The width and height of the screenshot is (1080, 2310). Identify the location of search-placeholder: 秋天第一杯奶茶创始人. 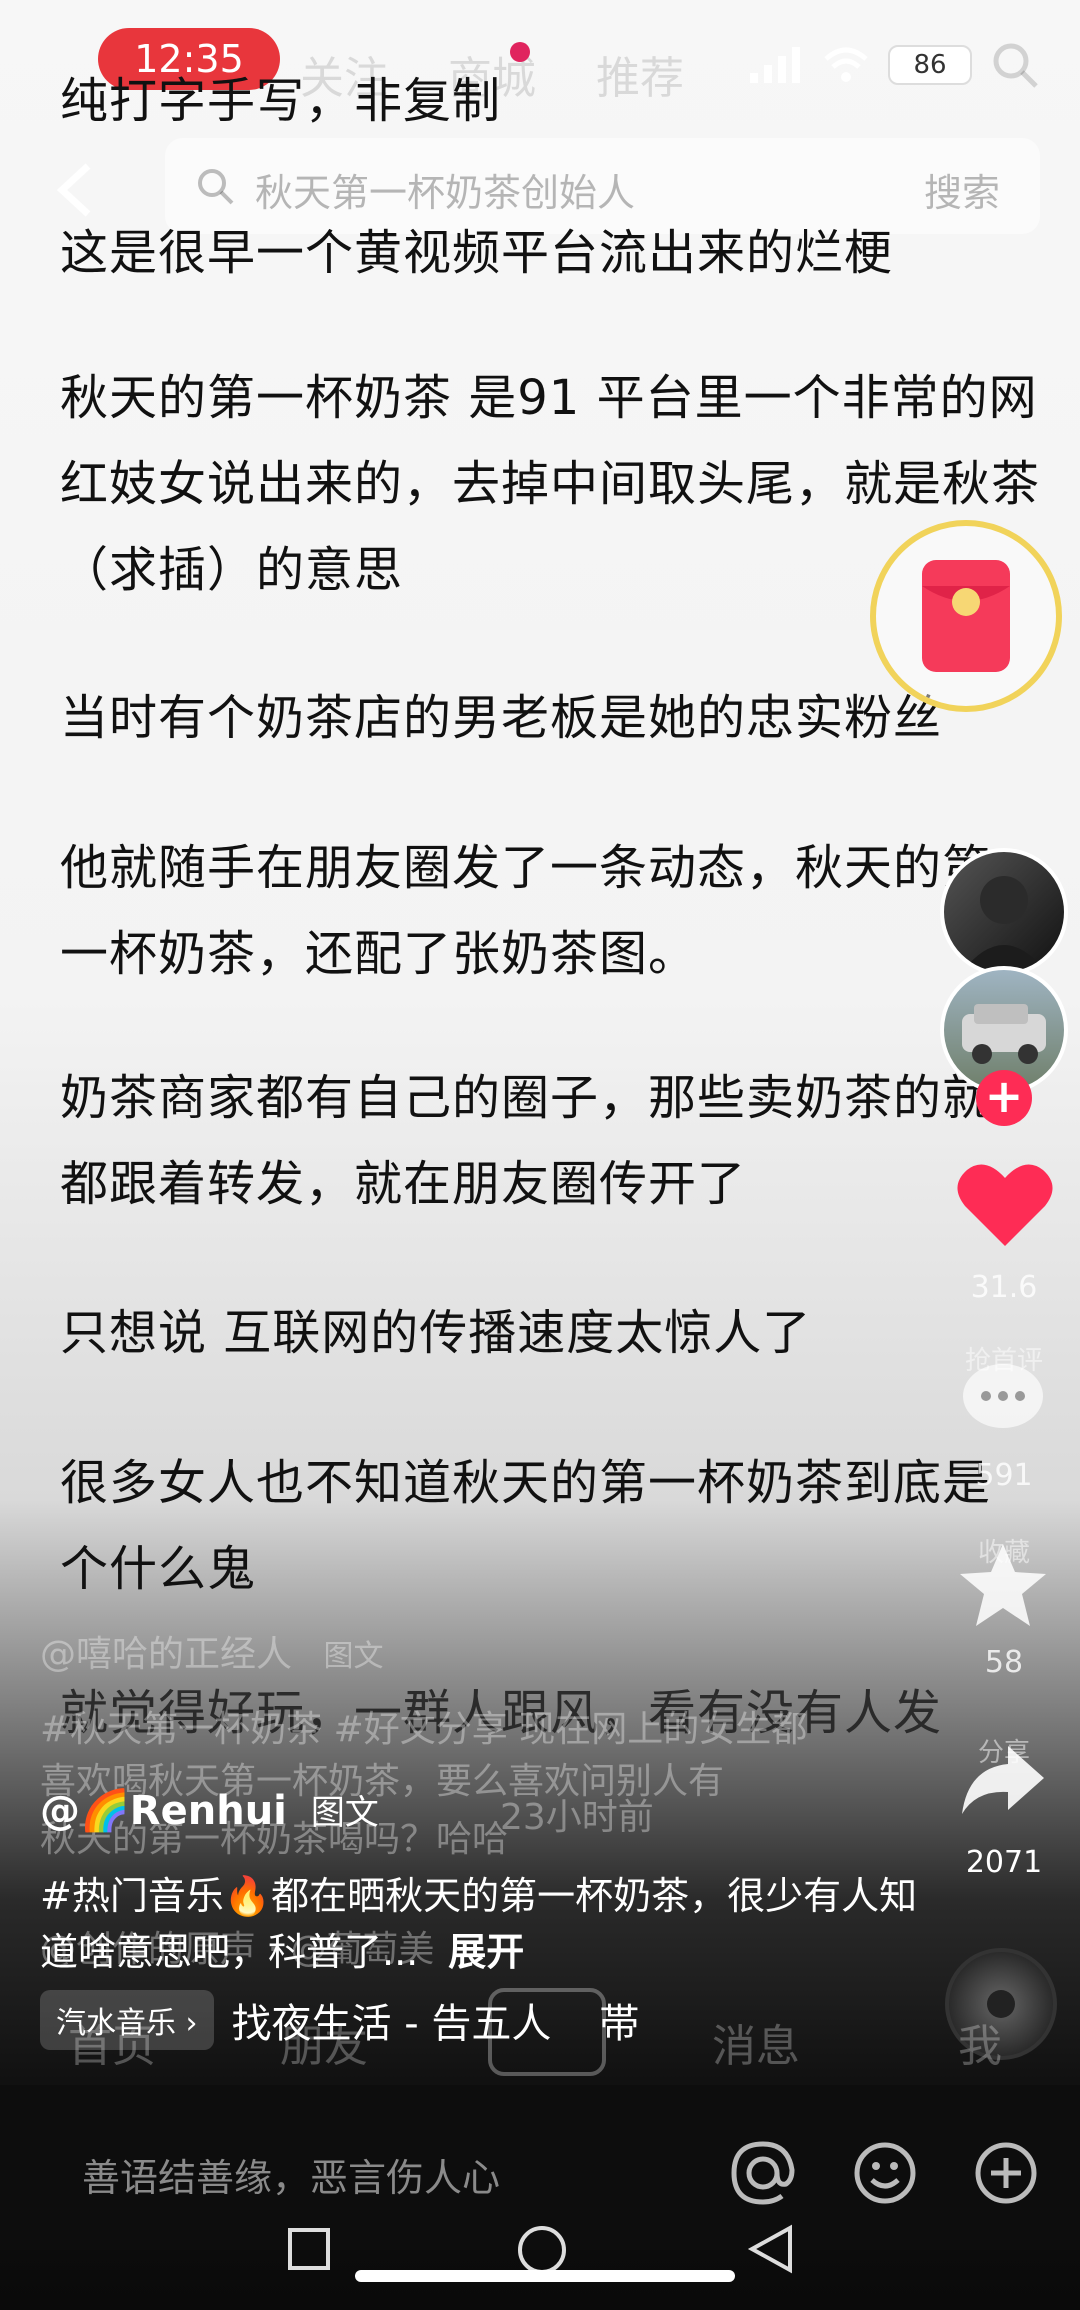
(445, 193).